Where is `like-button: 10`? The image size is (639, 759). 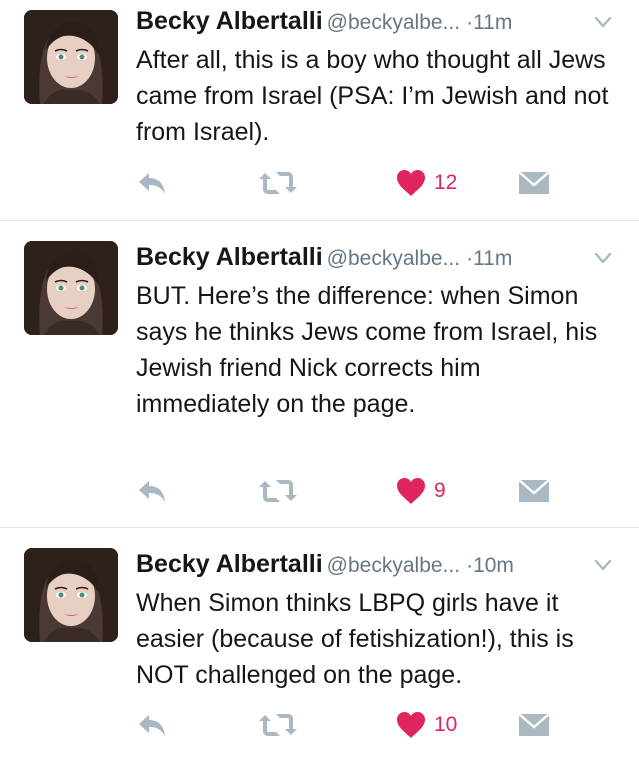 like-button: 10 is located at coordinates (426, 725).